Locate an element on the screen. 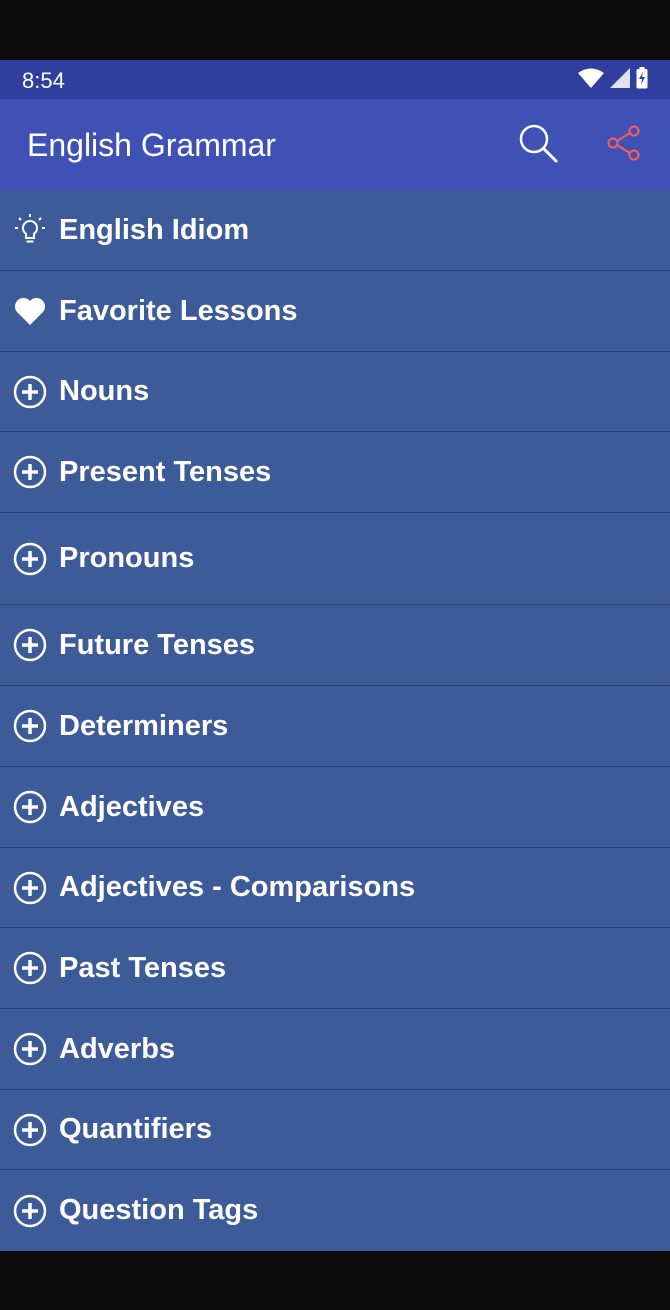  status-icons is located at coordinates (613, 80).